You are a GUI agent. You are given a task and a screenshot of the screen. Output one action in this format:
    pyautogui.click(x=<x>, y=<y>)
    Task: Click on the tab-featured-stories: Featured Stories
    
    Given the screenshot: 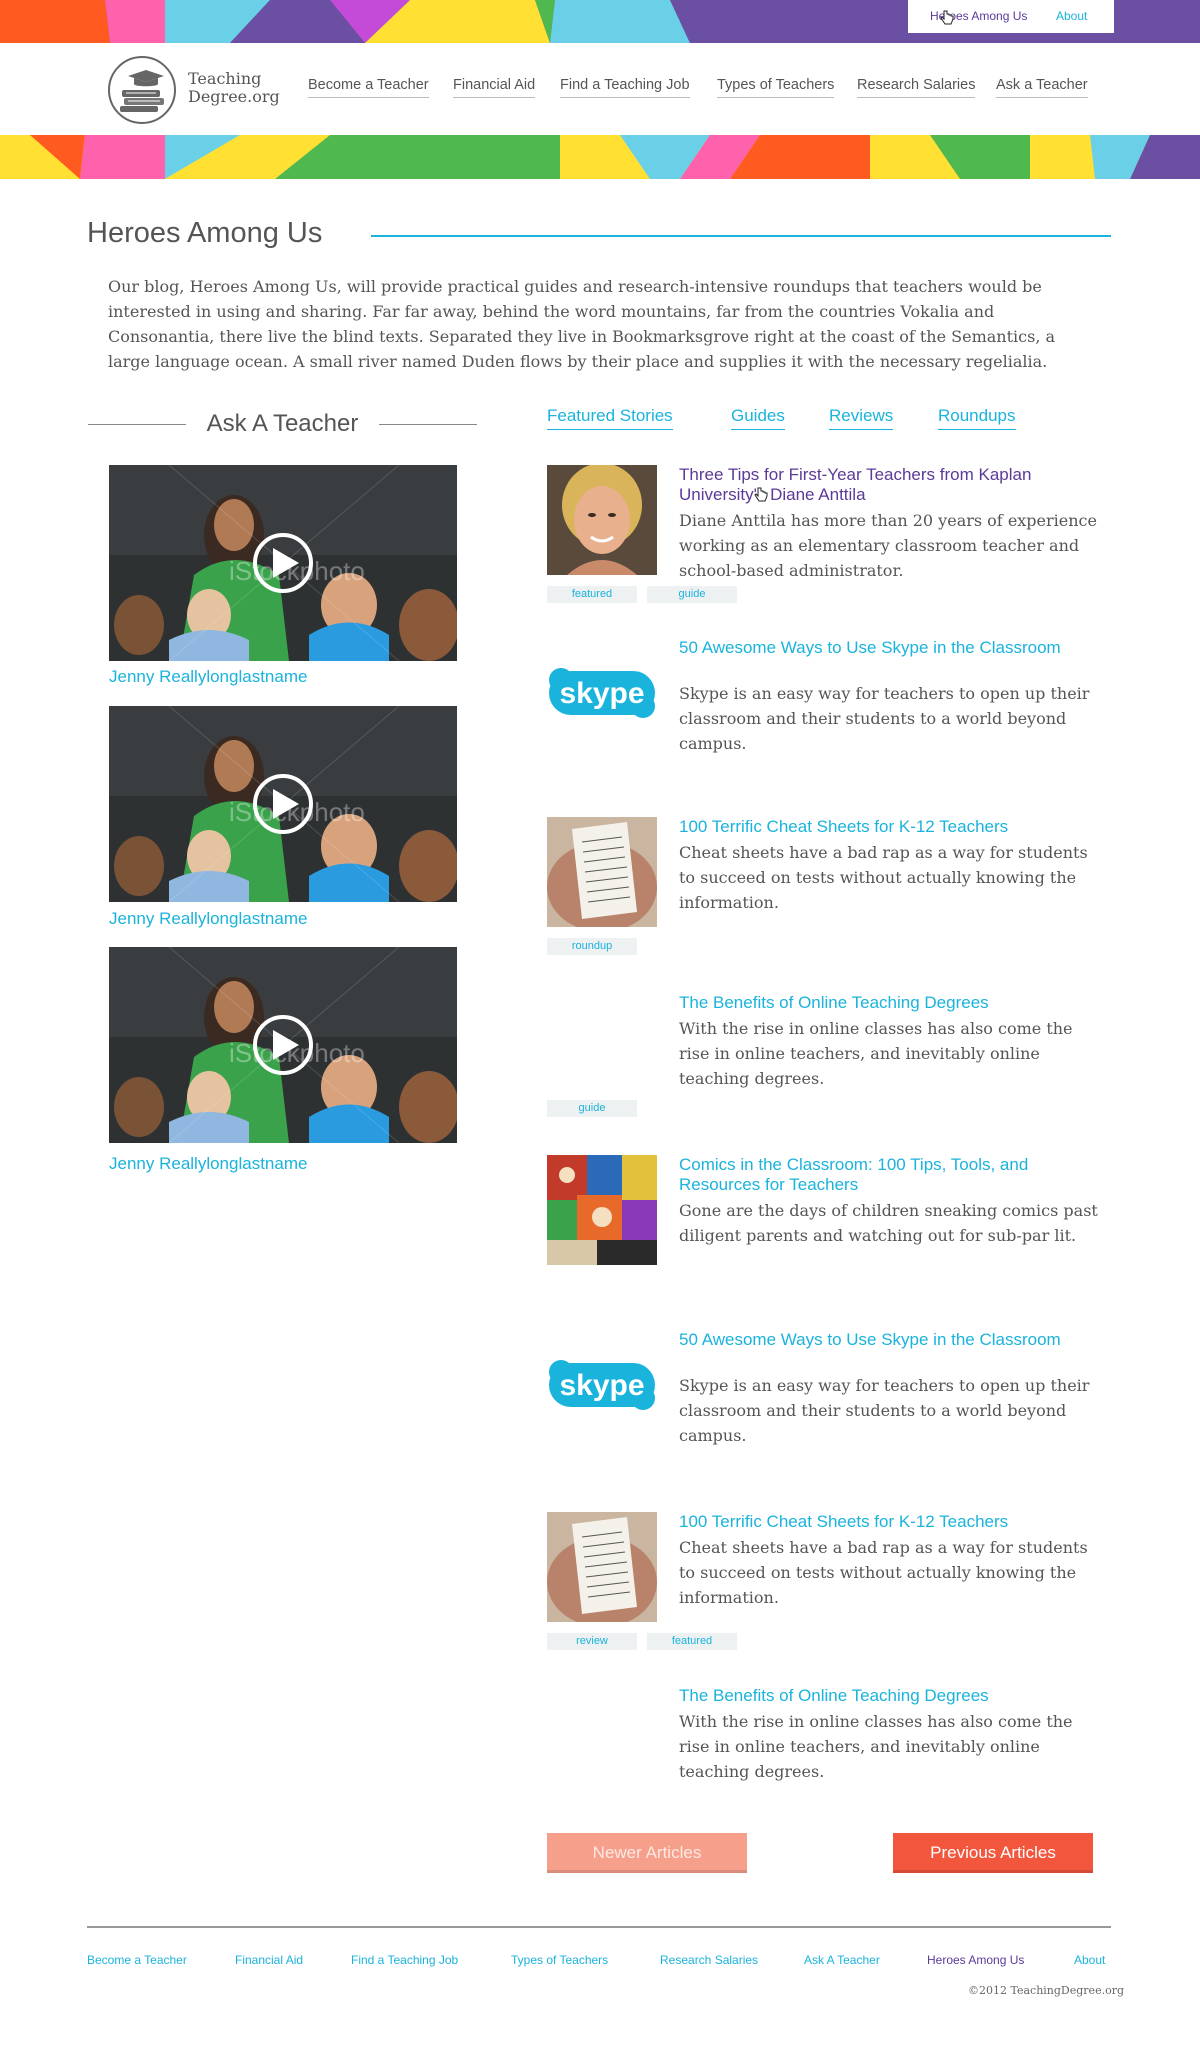 What is the action you would take?
    pyautogui.click(x=610, y=418)
    